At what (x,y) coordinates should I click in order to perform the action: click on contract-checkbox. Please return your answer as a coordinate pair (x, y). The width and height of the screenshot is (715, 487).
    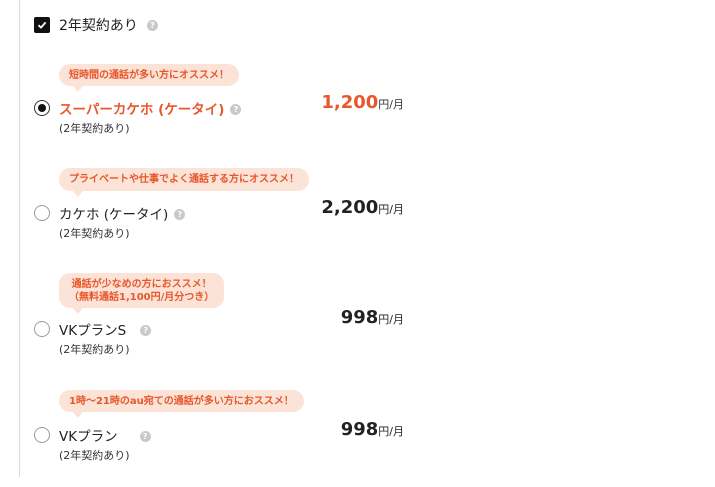
    Looking at the image, I should click on (42, 25).